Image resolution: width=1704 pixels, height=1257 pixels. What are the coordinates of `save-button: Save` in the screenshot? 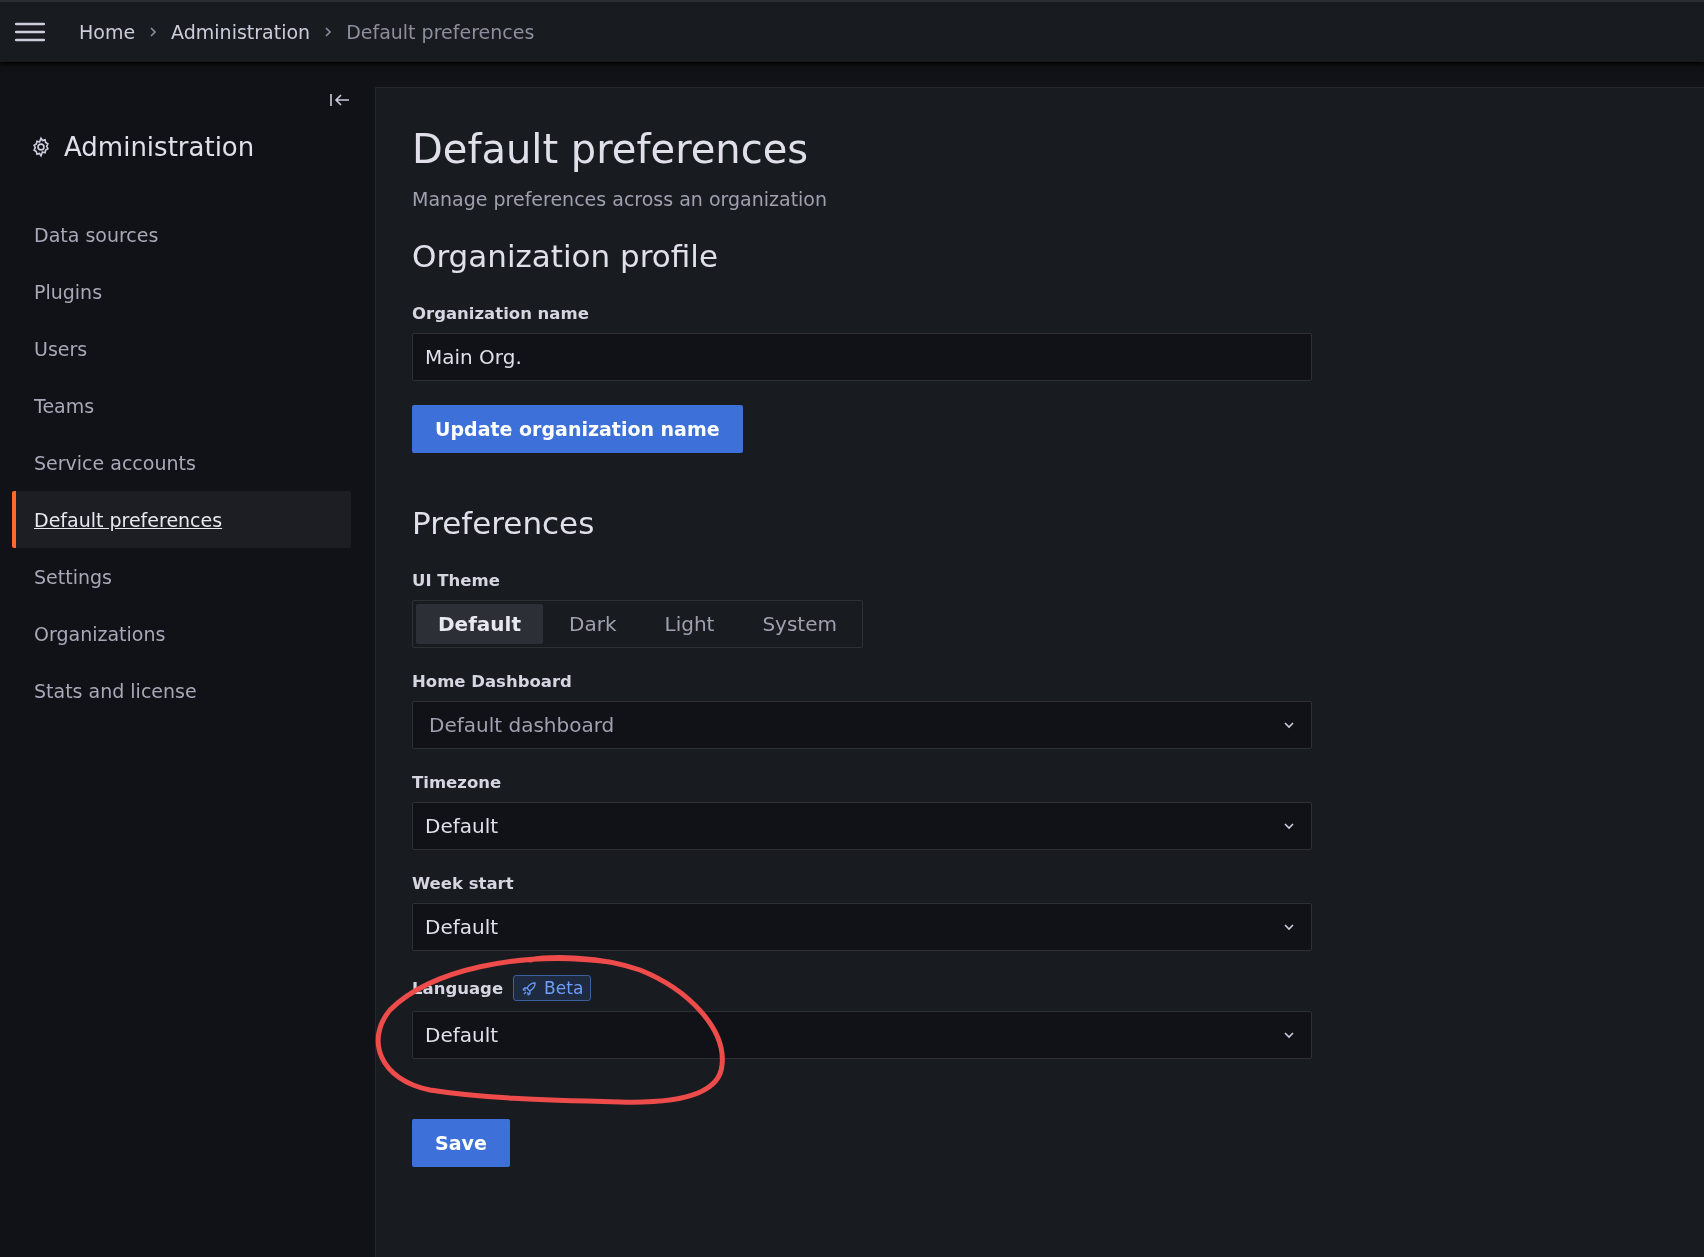 It's located at (461, 1143).